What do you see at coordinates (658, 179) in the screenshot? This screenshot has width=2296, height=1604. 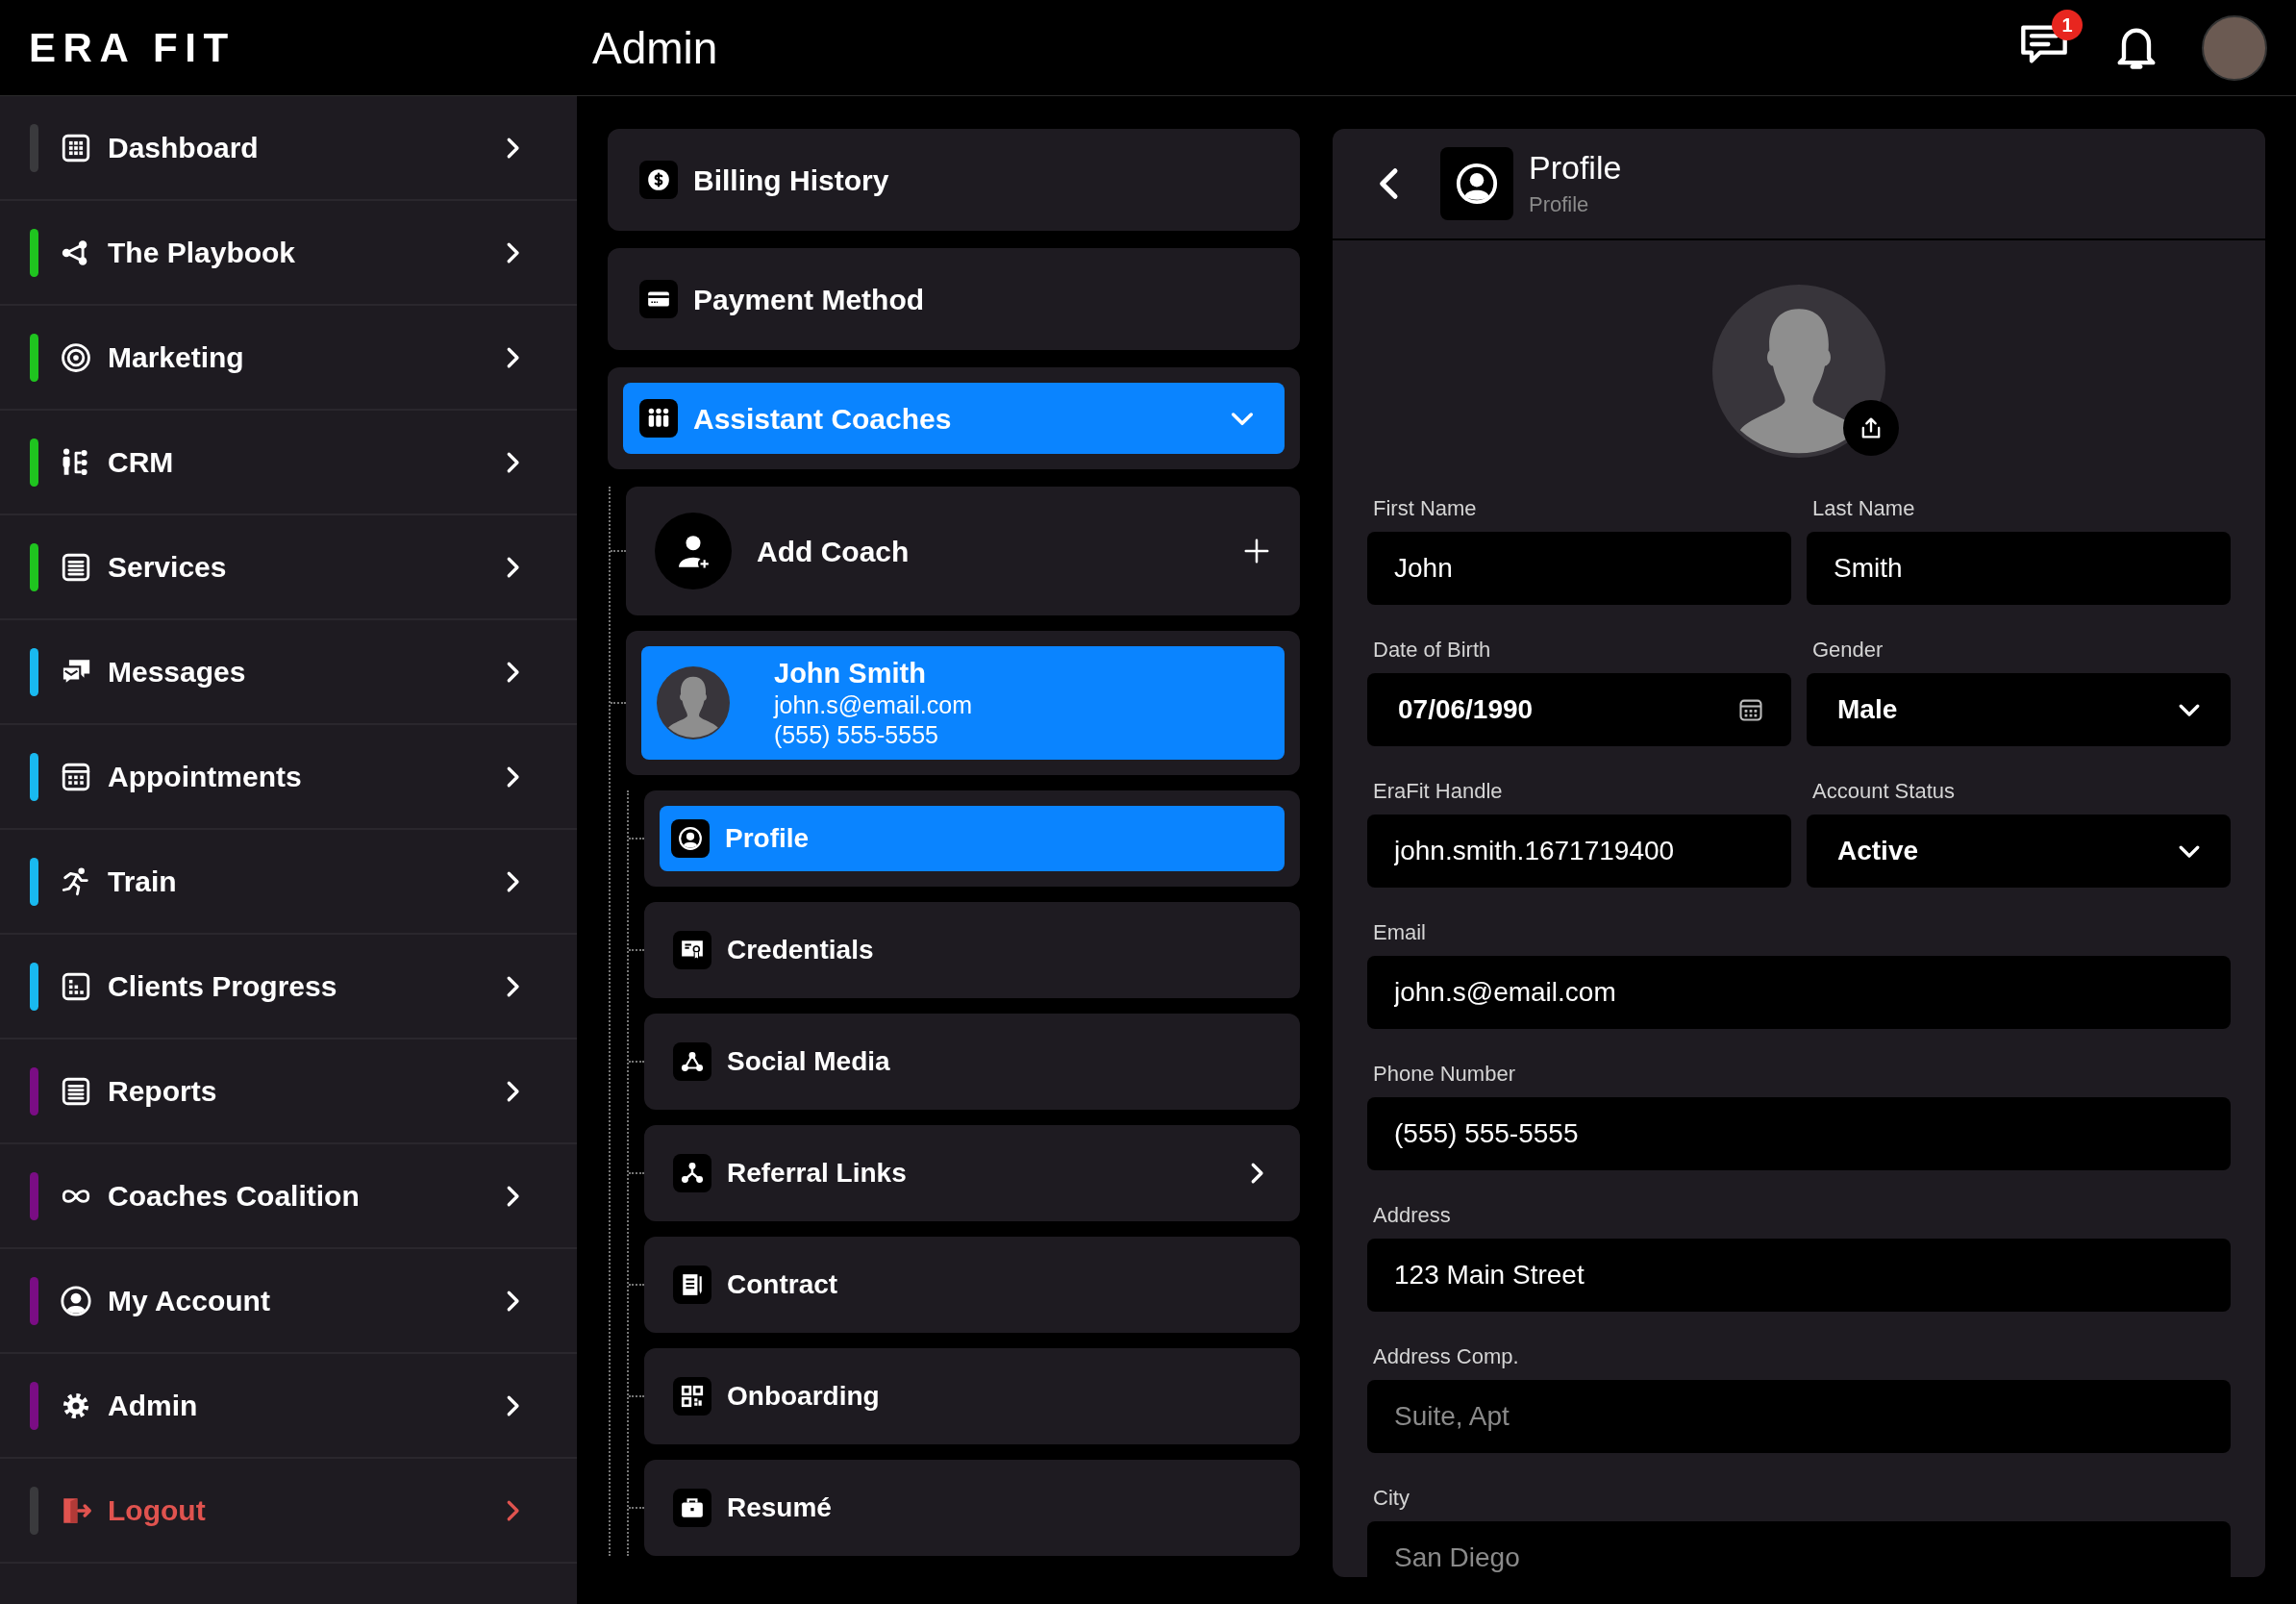 I see `dollar-icon` at bounding box center [658, 179].